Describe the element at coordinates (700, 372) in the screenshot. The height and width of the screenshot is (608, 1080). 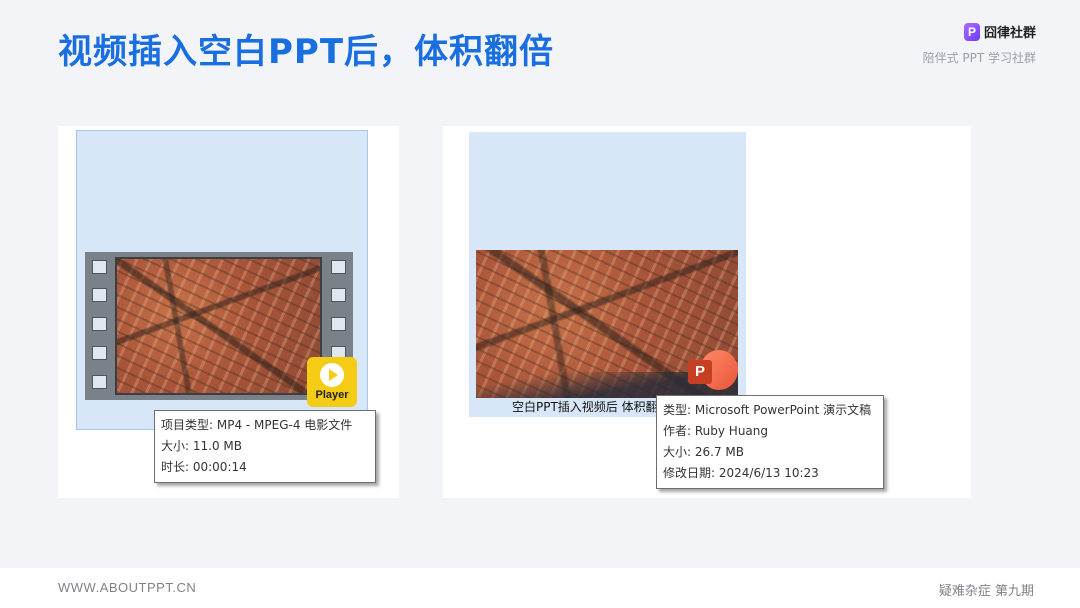
I see `powerpoint-icon-letter: P` at that location.